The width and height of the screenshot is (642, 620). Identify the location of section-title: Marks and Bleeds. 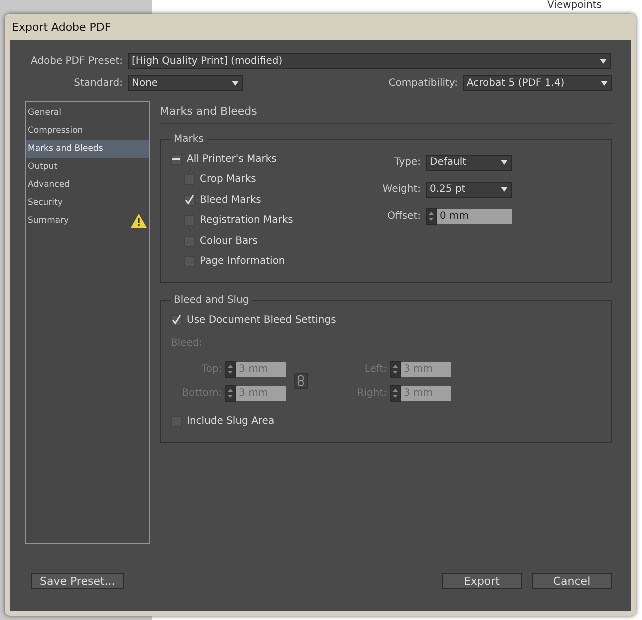
(386, 112).